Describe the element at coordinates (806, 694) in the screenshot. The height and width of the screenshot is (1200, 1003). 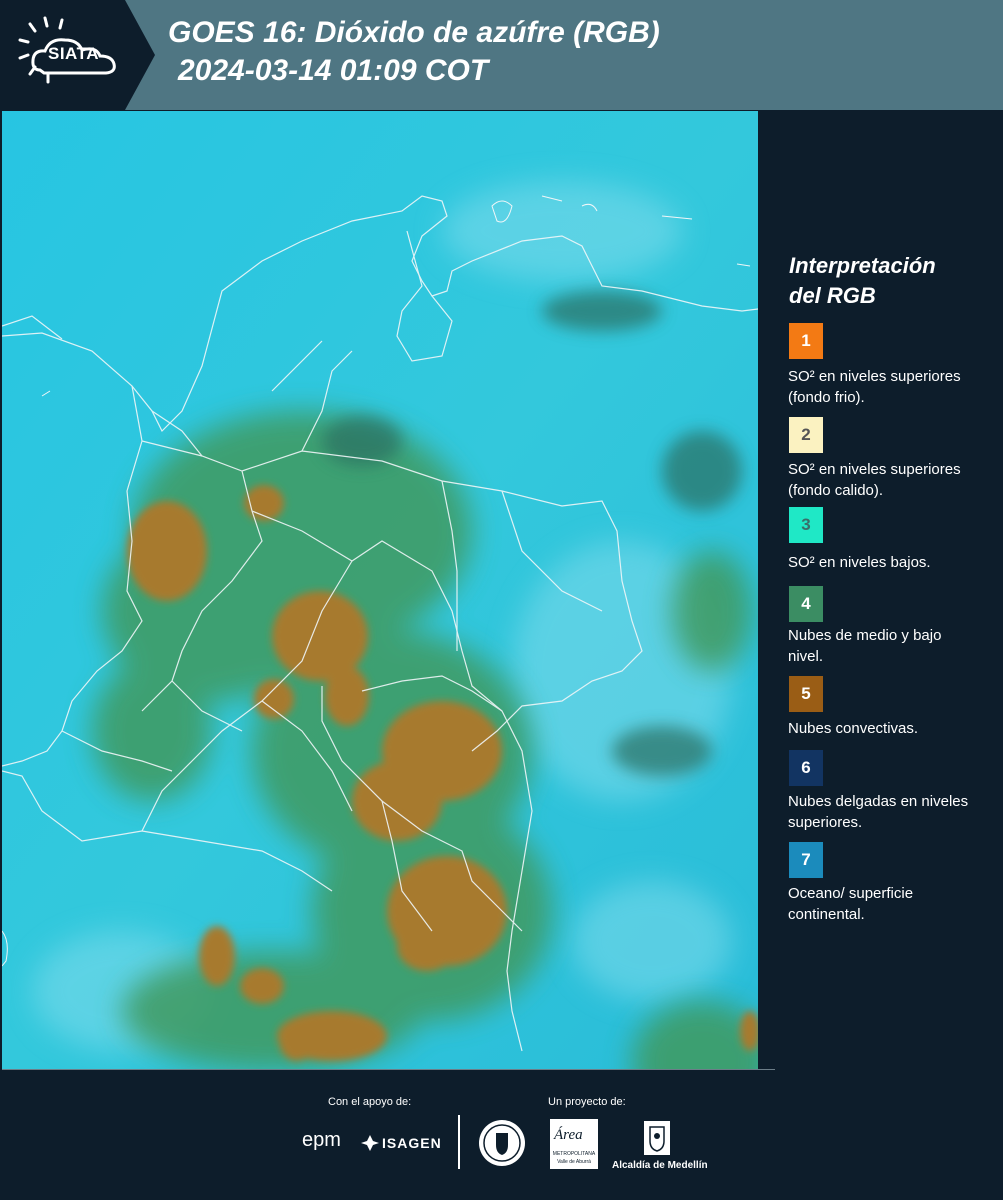
I see `legend-swatch-5: 5` at that location.